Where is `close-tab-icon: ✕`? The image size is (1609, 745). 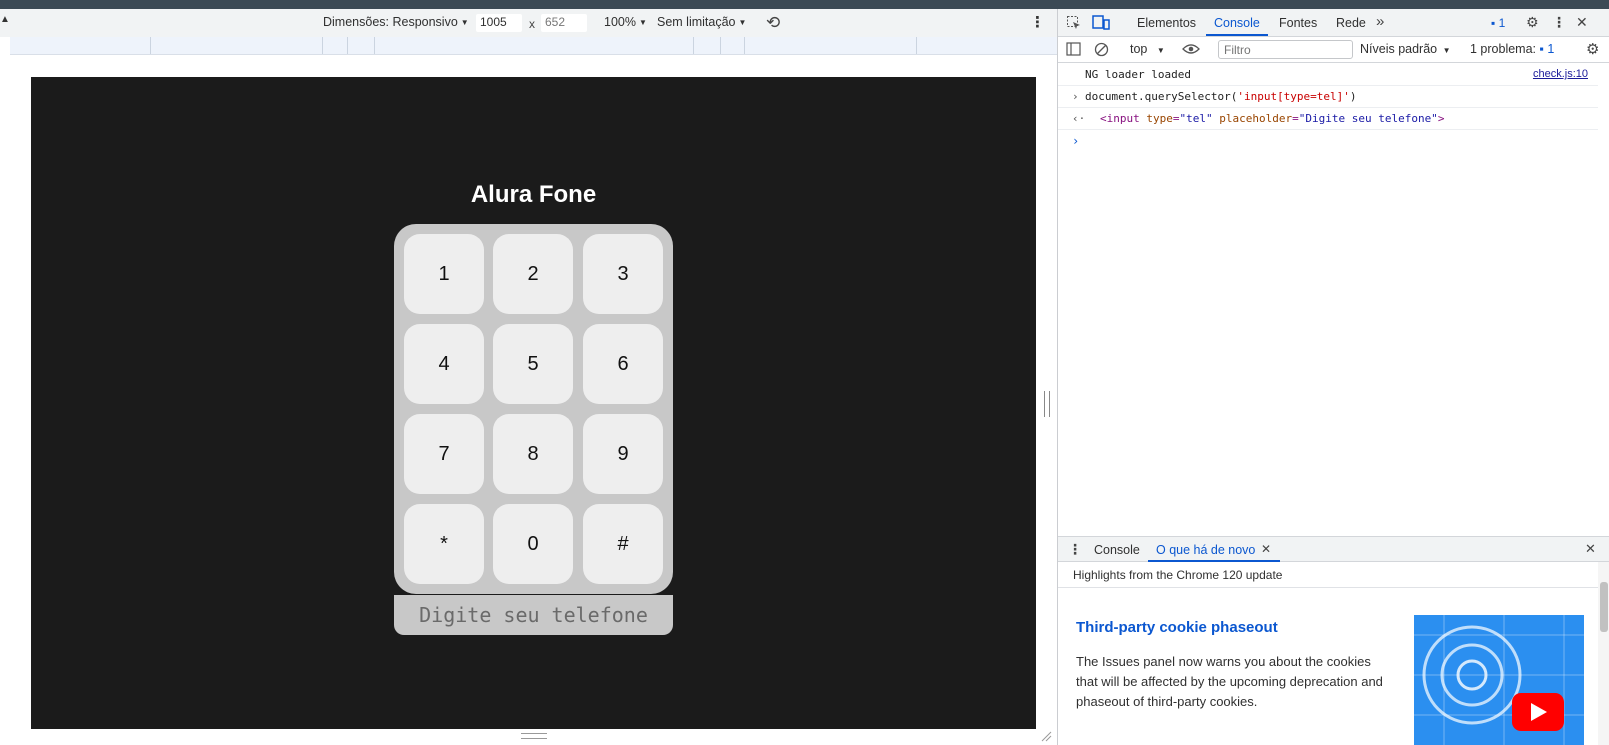 close-tab-icon: ✕ is located at coordinates (1266, 549).